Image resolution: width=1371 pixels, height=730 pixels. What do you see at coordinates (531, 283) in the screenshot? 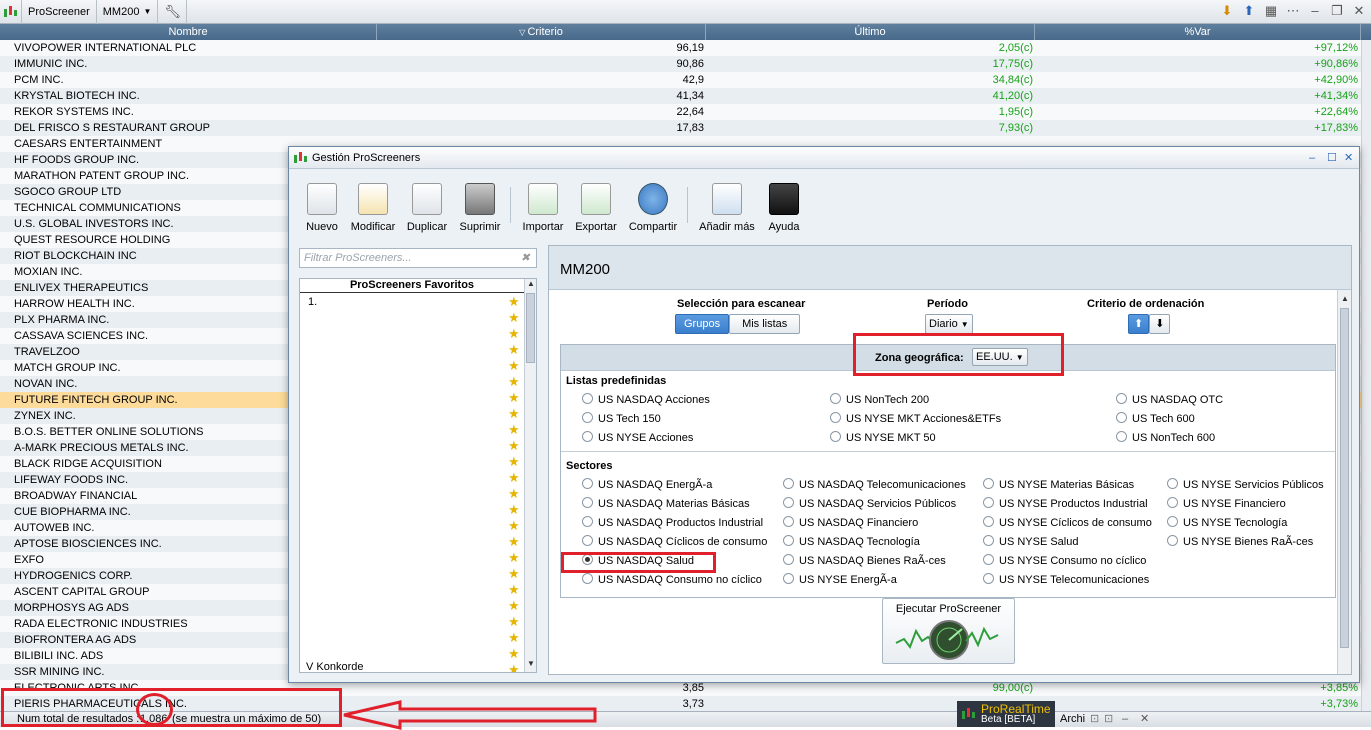
I see `scroll-up-icon: ▲` at bounding box center [531, 283].